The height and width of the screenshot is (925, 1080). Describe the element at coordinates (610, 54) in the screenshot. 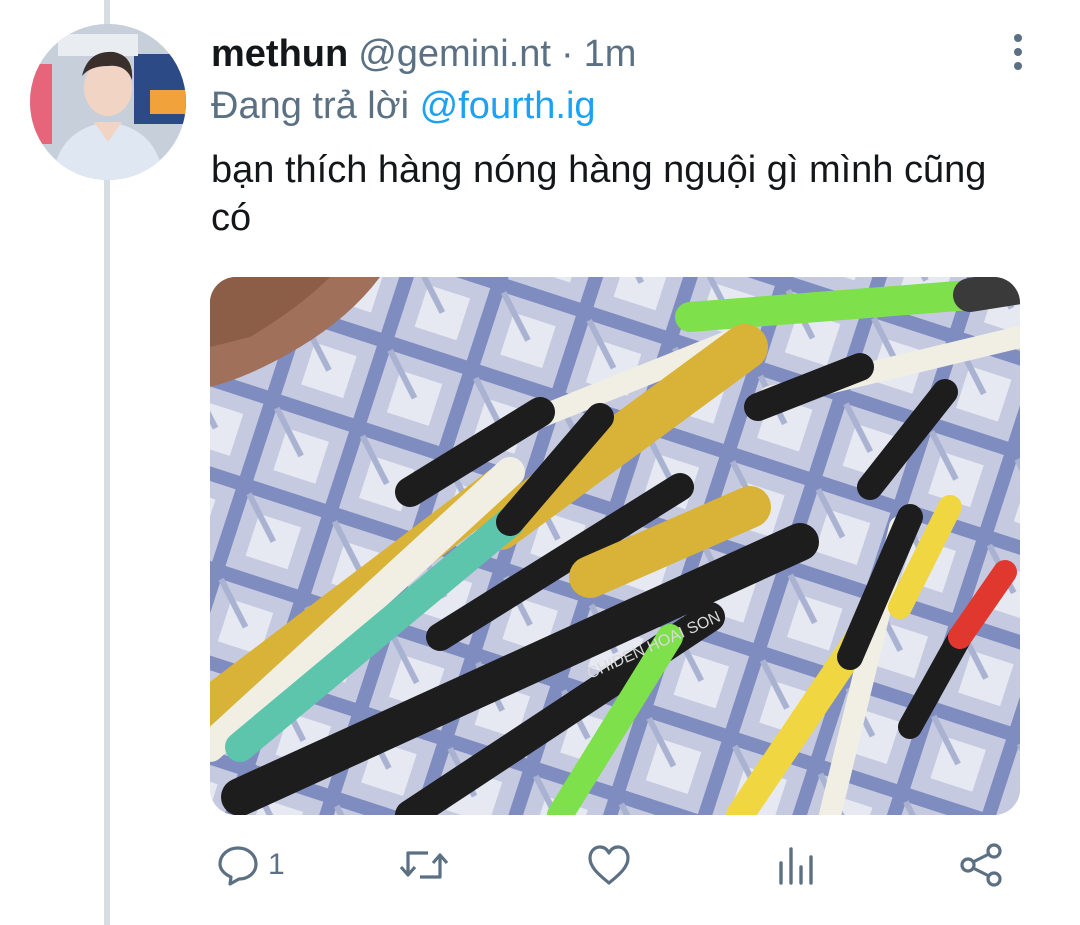

I see `timestamp: 1m` at that location.